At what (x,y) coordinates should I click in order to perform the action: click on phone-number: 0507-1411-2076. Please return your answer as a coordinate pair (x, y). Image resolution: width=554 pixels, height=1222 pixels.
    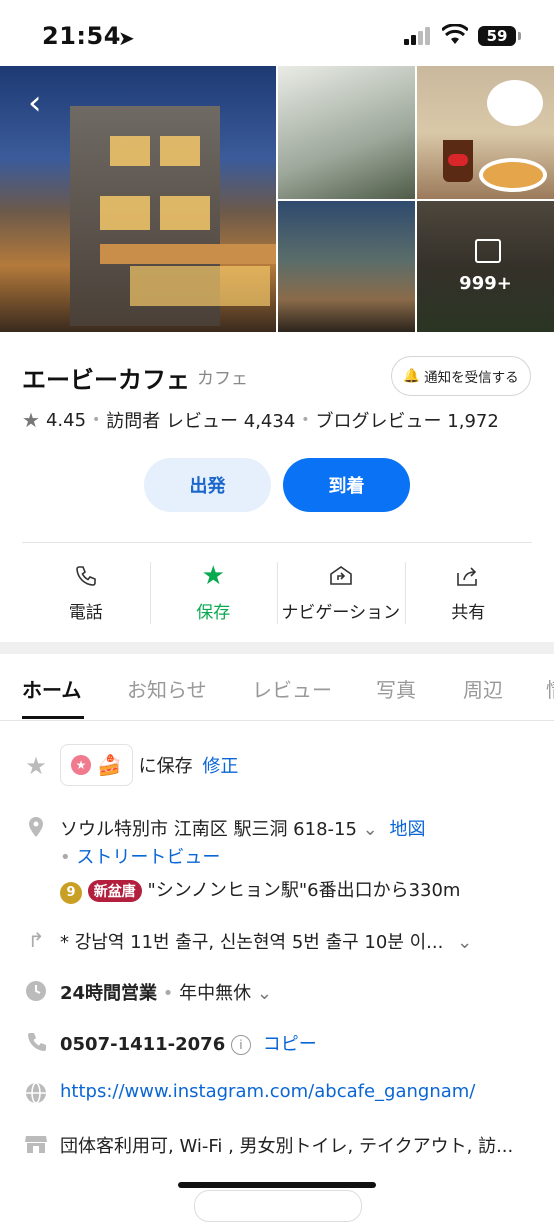
    Looking at the image, I should click on (142, 1044).